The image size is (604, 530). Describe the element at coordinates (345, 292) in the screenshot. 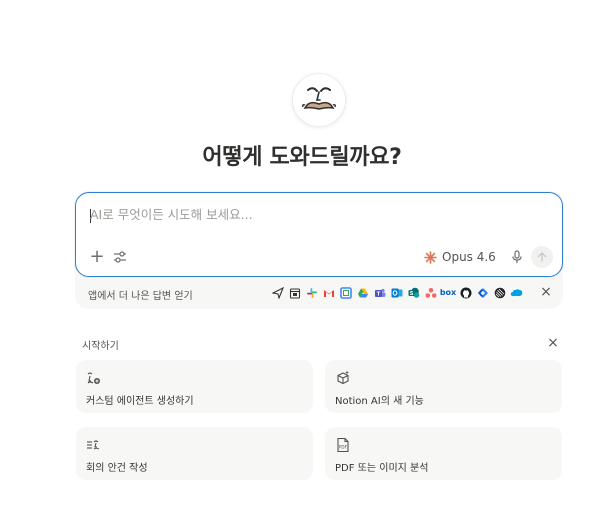

I see `google-calendar-icon` at that location.